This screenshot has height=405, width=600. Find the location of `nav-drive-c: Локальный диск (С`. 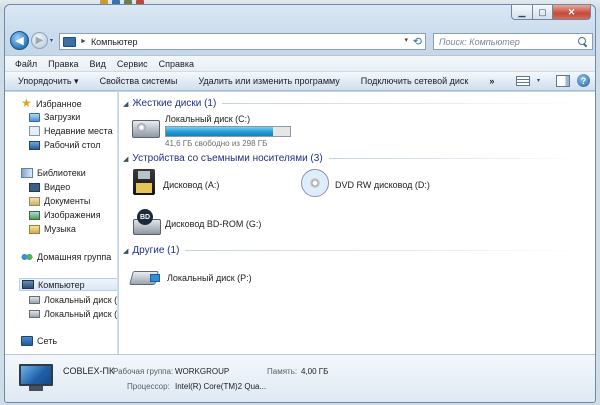

nav-drive-c: Локальный диск (С is located at coordinates (73, 300).